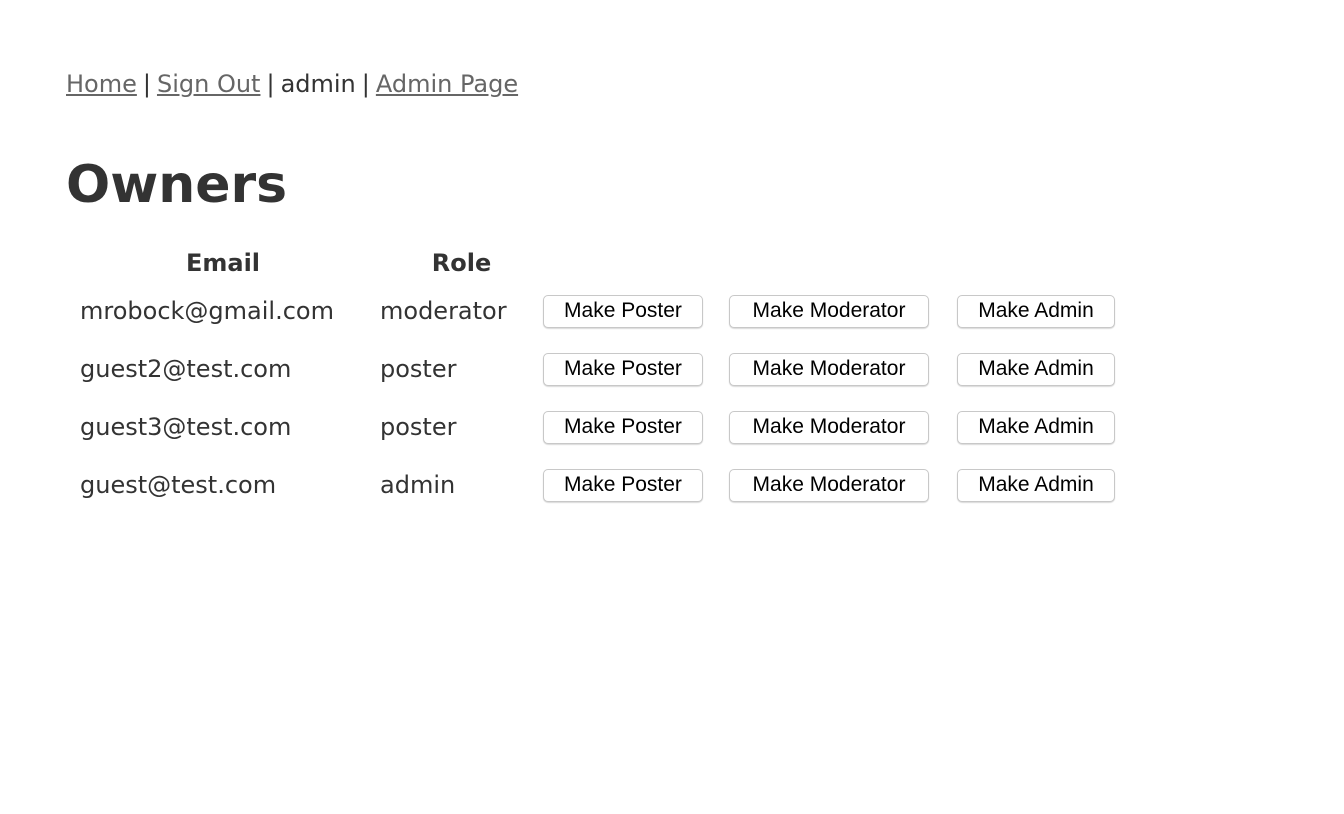 The height and width of the screenshot is (814, 1344). What do you see at coordinates (223, 263) in the screenshot?
I see `header-email: Email` at bounding box center [223, 263].